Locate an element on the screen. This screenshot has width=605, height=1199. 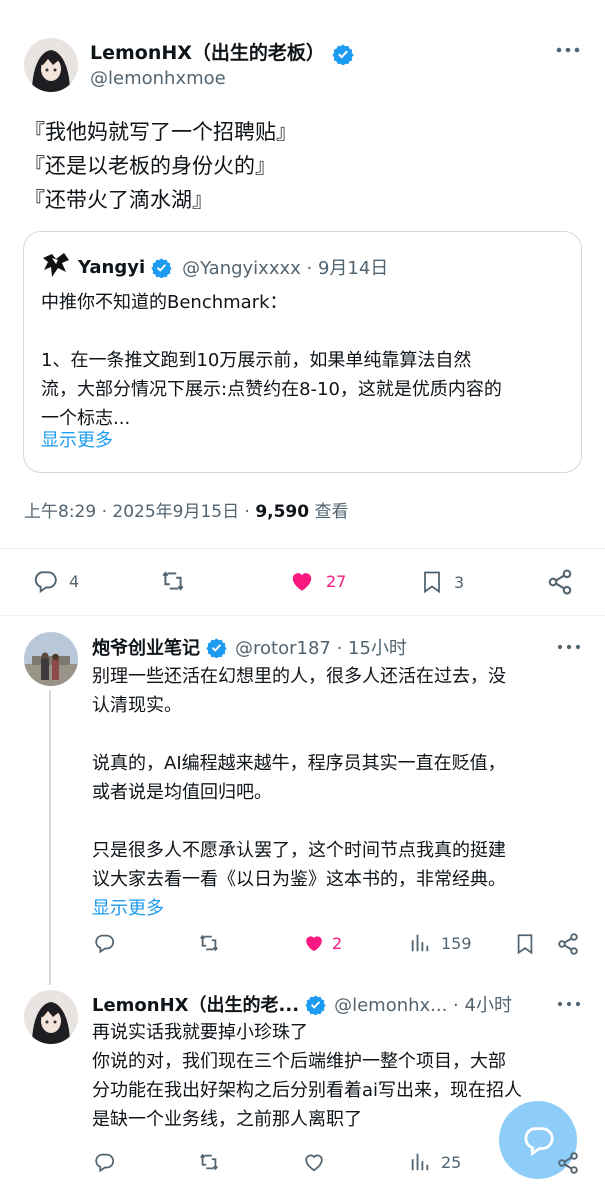
reply-text-line: 是缺一个业务线，之前那人离职了 is located at coordinates (227, 1119).